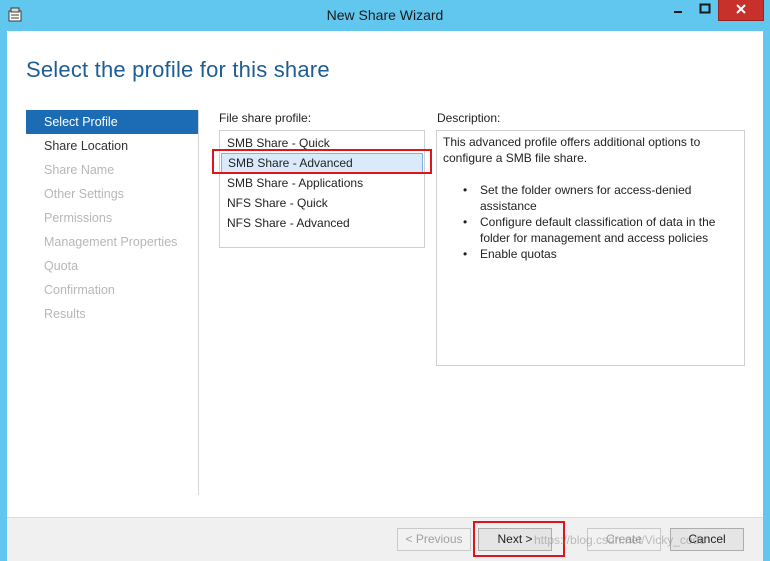 This screenshot has height=561, width=770. Describe the element at coordinates (111, 242) in the screenshot. I see `nav-item-management-properties: Management Properties` at that location.